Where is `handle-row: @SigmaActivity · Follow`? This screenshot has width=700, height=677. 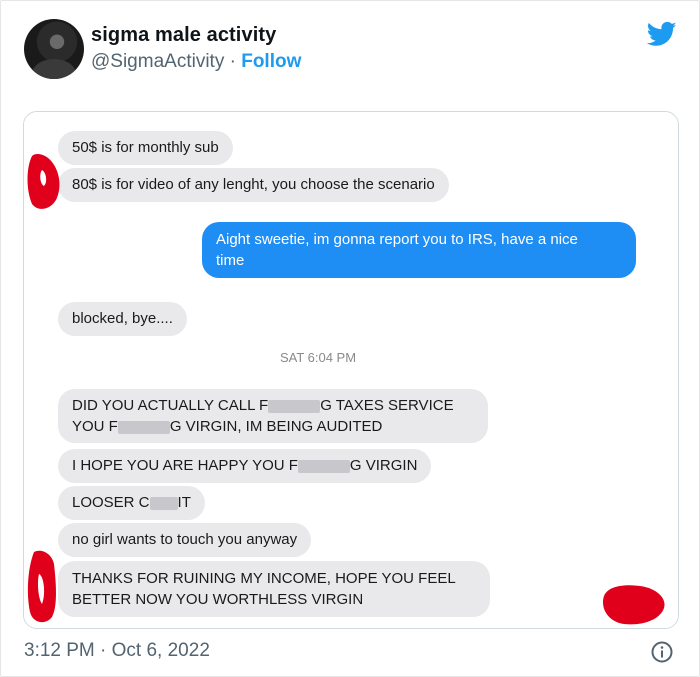 handle-row: @SigmaActivity · Follow is located at coordinates (196, 62).